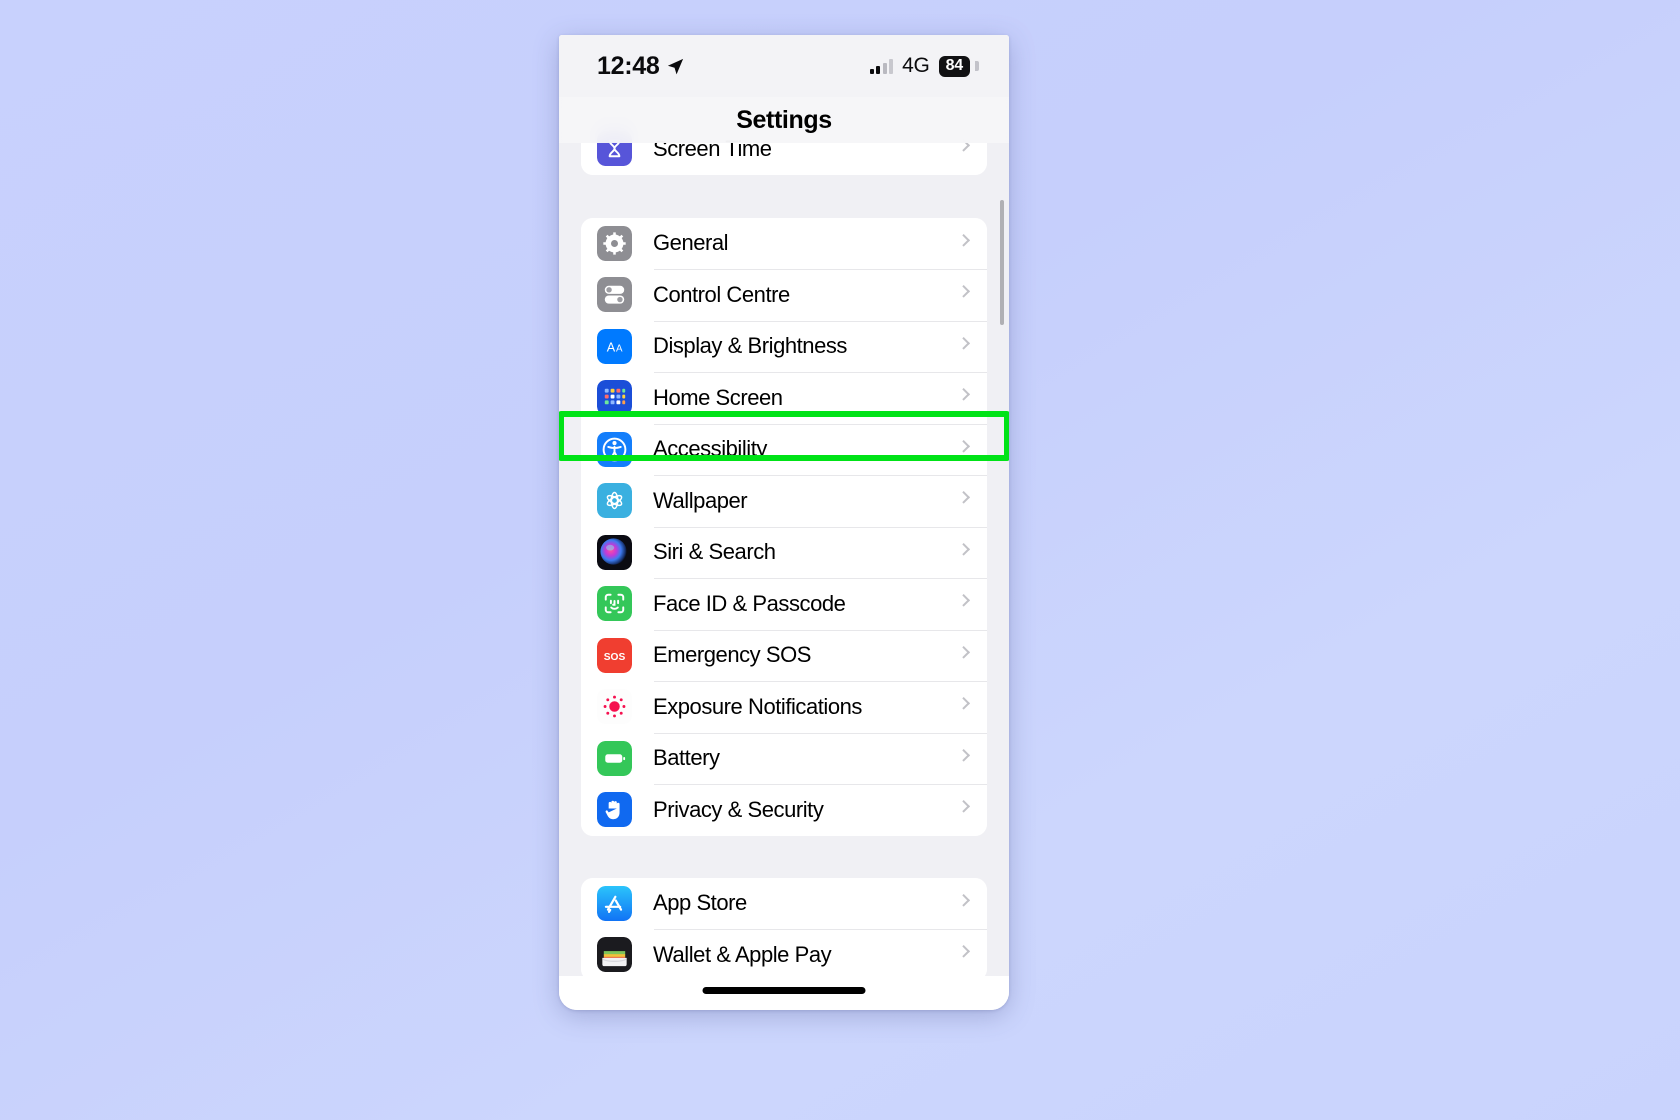  Describe the element at coordinates (614, 955) in the screenshot. I see `wallet-icon` at that location.